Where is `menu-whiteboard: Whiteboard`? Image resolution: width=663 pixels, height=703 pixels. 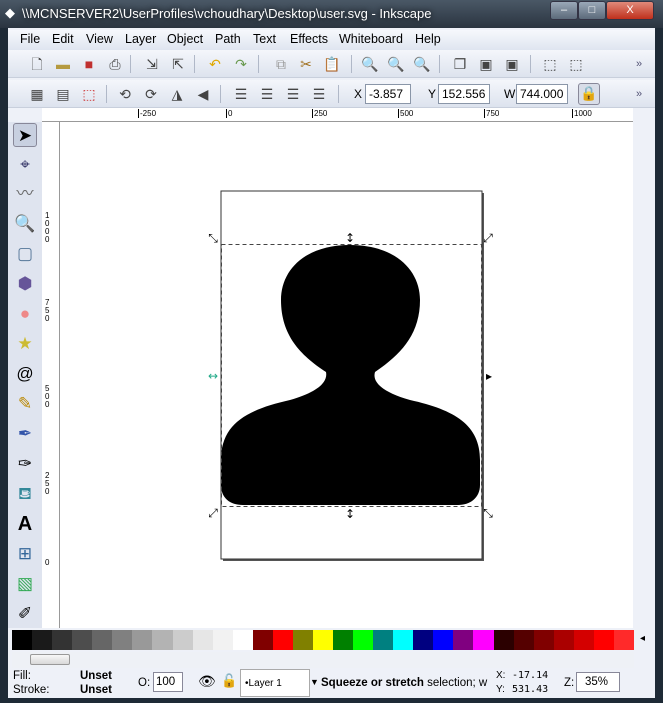 menu-whiteboard: Whiteboard is located at coordinates (371, 39).